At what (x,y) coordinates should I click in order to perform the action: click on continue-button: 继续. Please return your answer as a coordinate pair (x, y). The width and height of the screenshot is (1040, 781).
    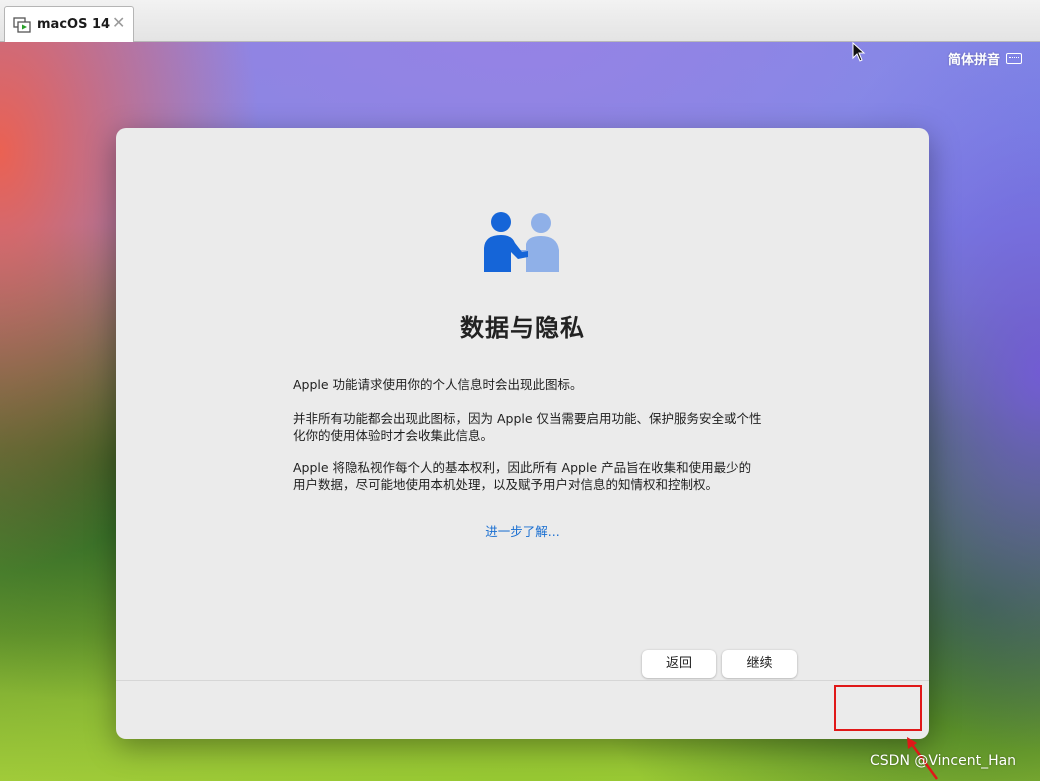
    Looking at the image, I should click on (759, 664).